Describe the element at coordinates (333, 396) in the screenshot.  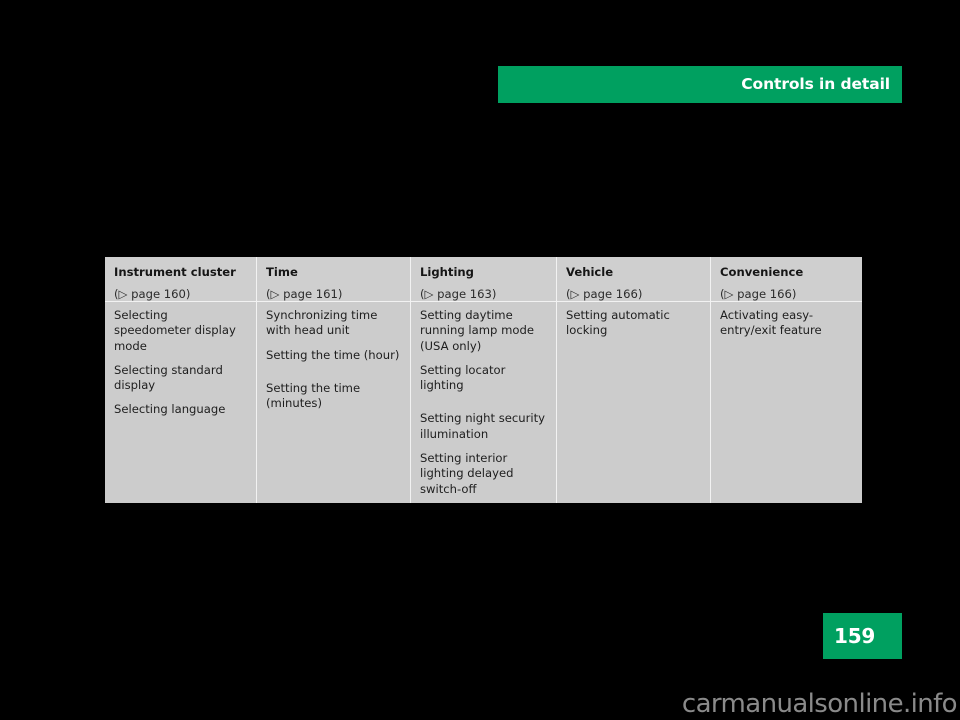
I see `feature-list-item: Setting the time (minutes)` at that location.